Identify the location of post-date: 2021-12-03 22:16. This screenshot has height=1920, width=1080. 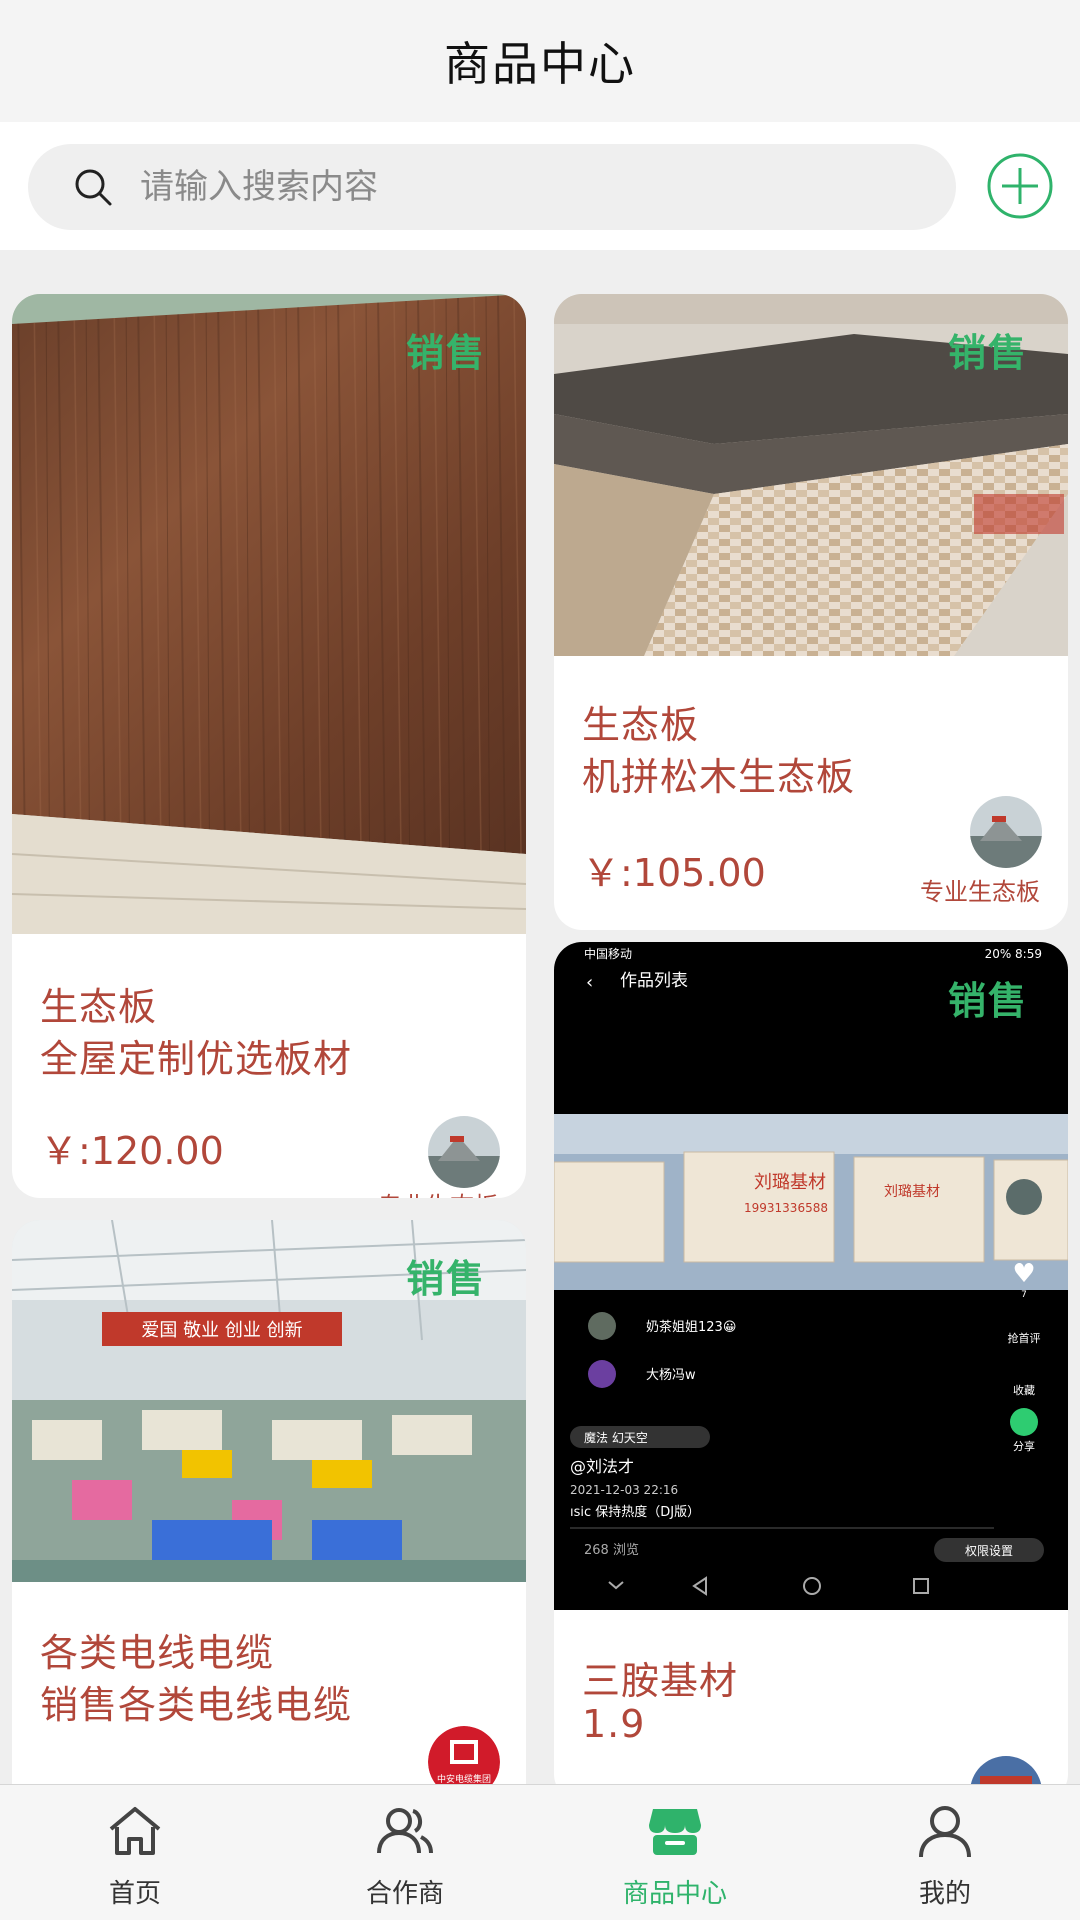
(624, 1490).